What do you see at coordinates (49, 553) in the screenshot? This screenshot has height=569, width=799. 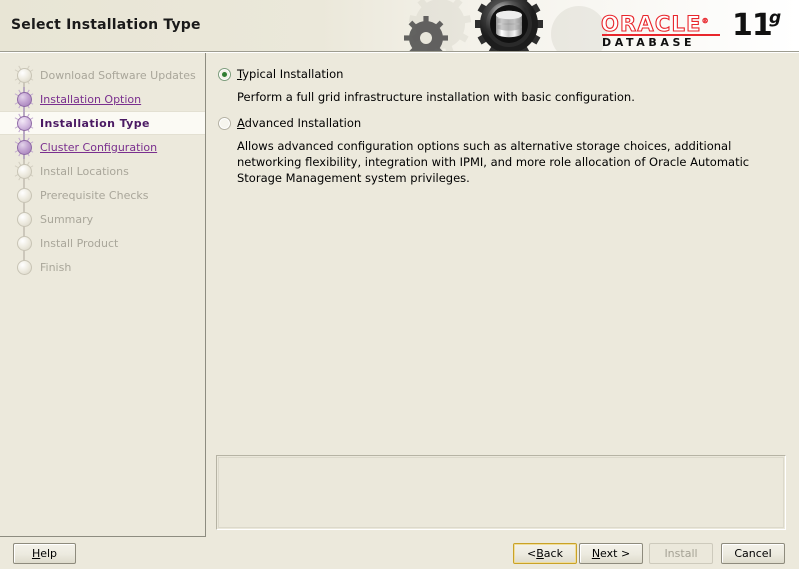 I see `help-button-label: elp` at bounding box center [49, 553].